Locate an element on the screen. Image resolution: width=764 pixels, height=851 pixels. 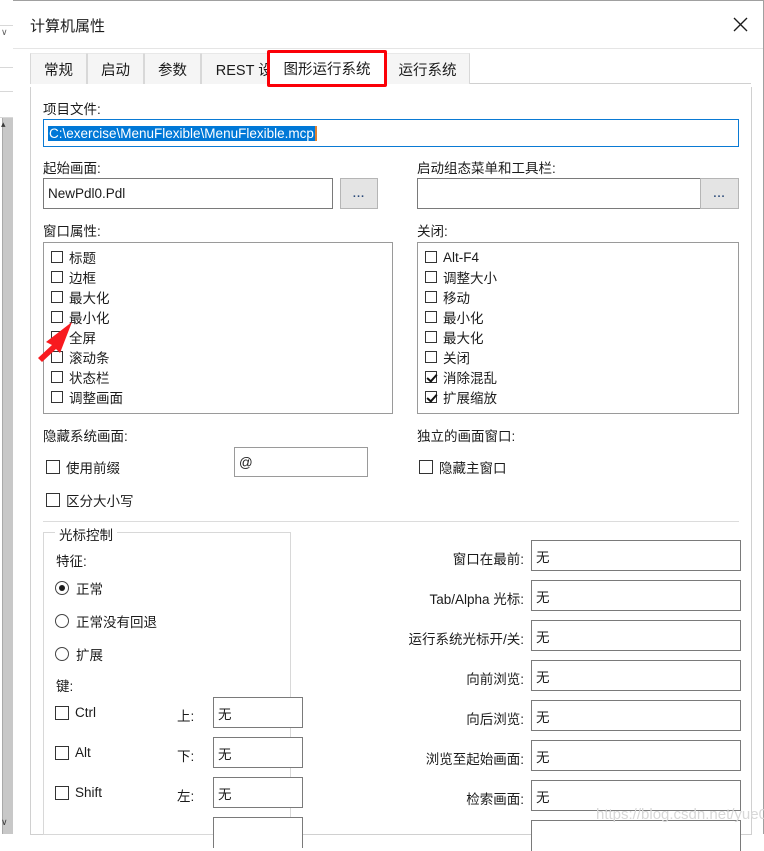
tab-label: 图形运行系统 is located at coordinates (327, 70).